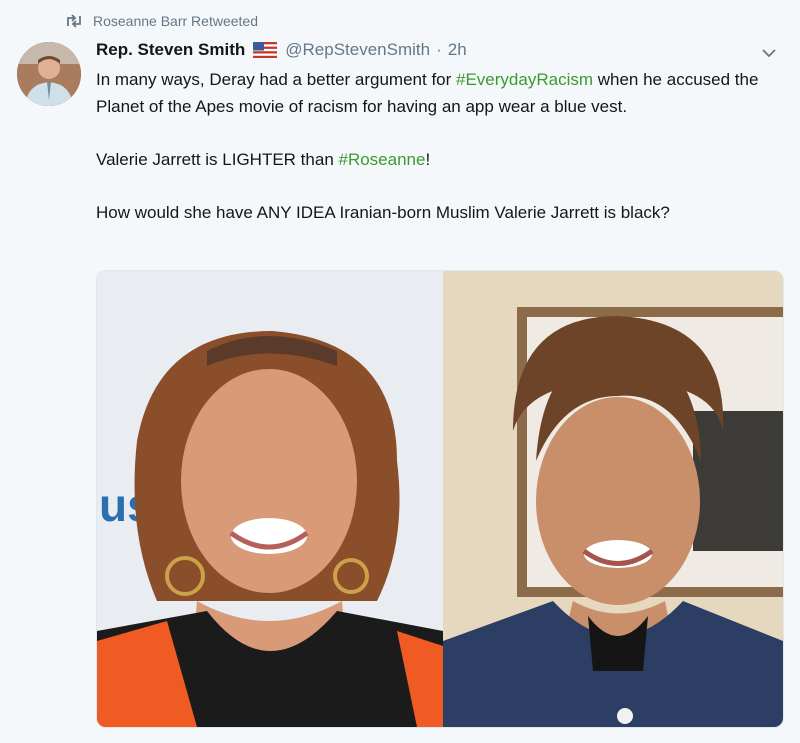 The width and height of the screenshot is (800, 743). Describe the element at coordinates (74, 21) in the screenshot. I see `retweet-icon` at that location.